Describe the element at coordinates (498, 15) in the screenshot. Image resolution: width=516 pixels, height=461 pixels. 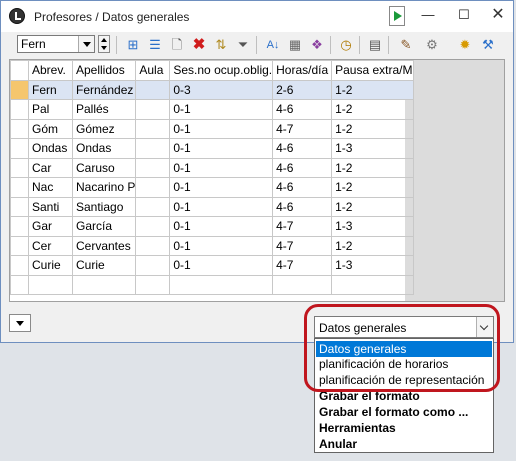
I see `close-button: ✕` at that location.